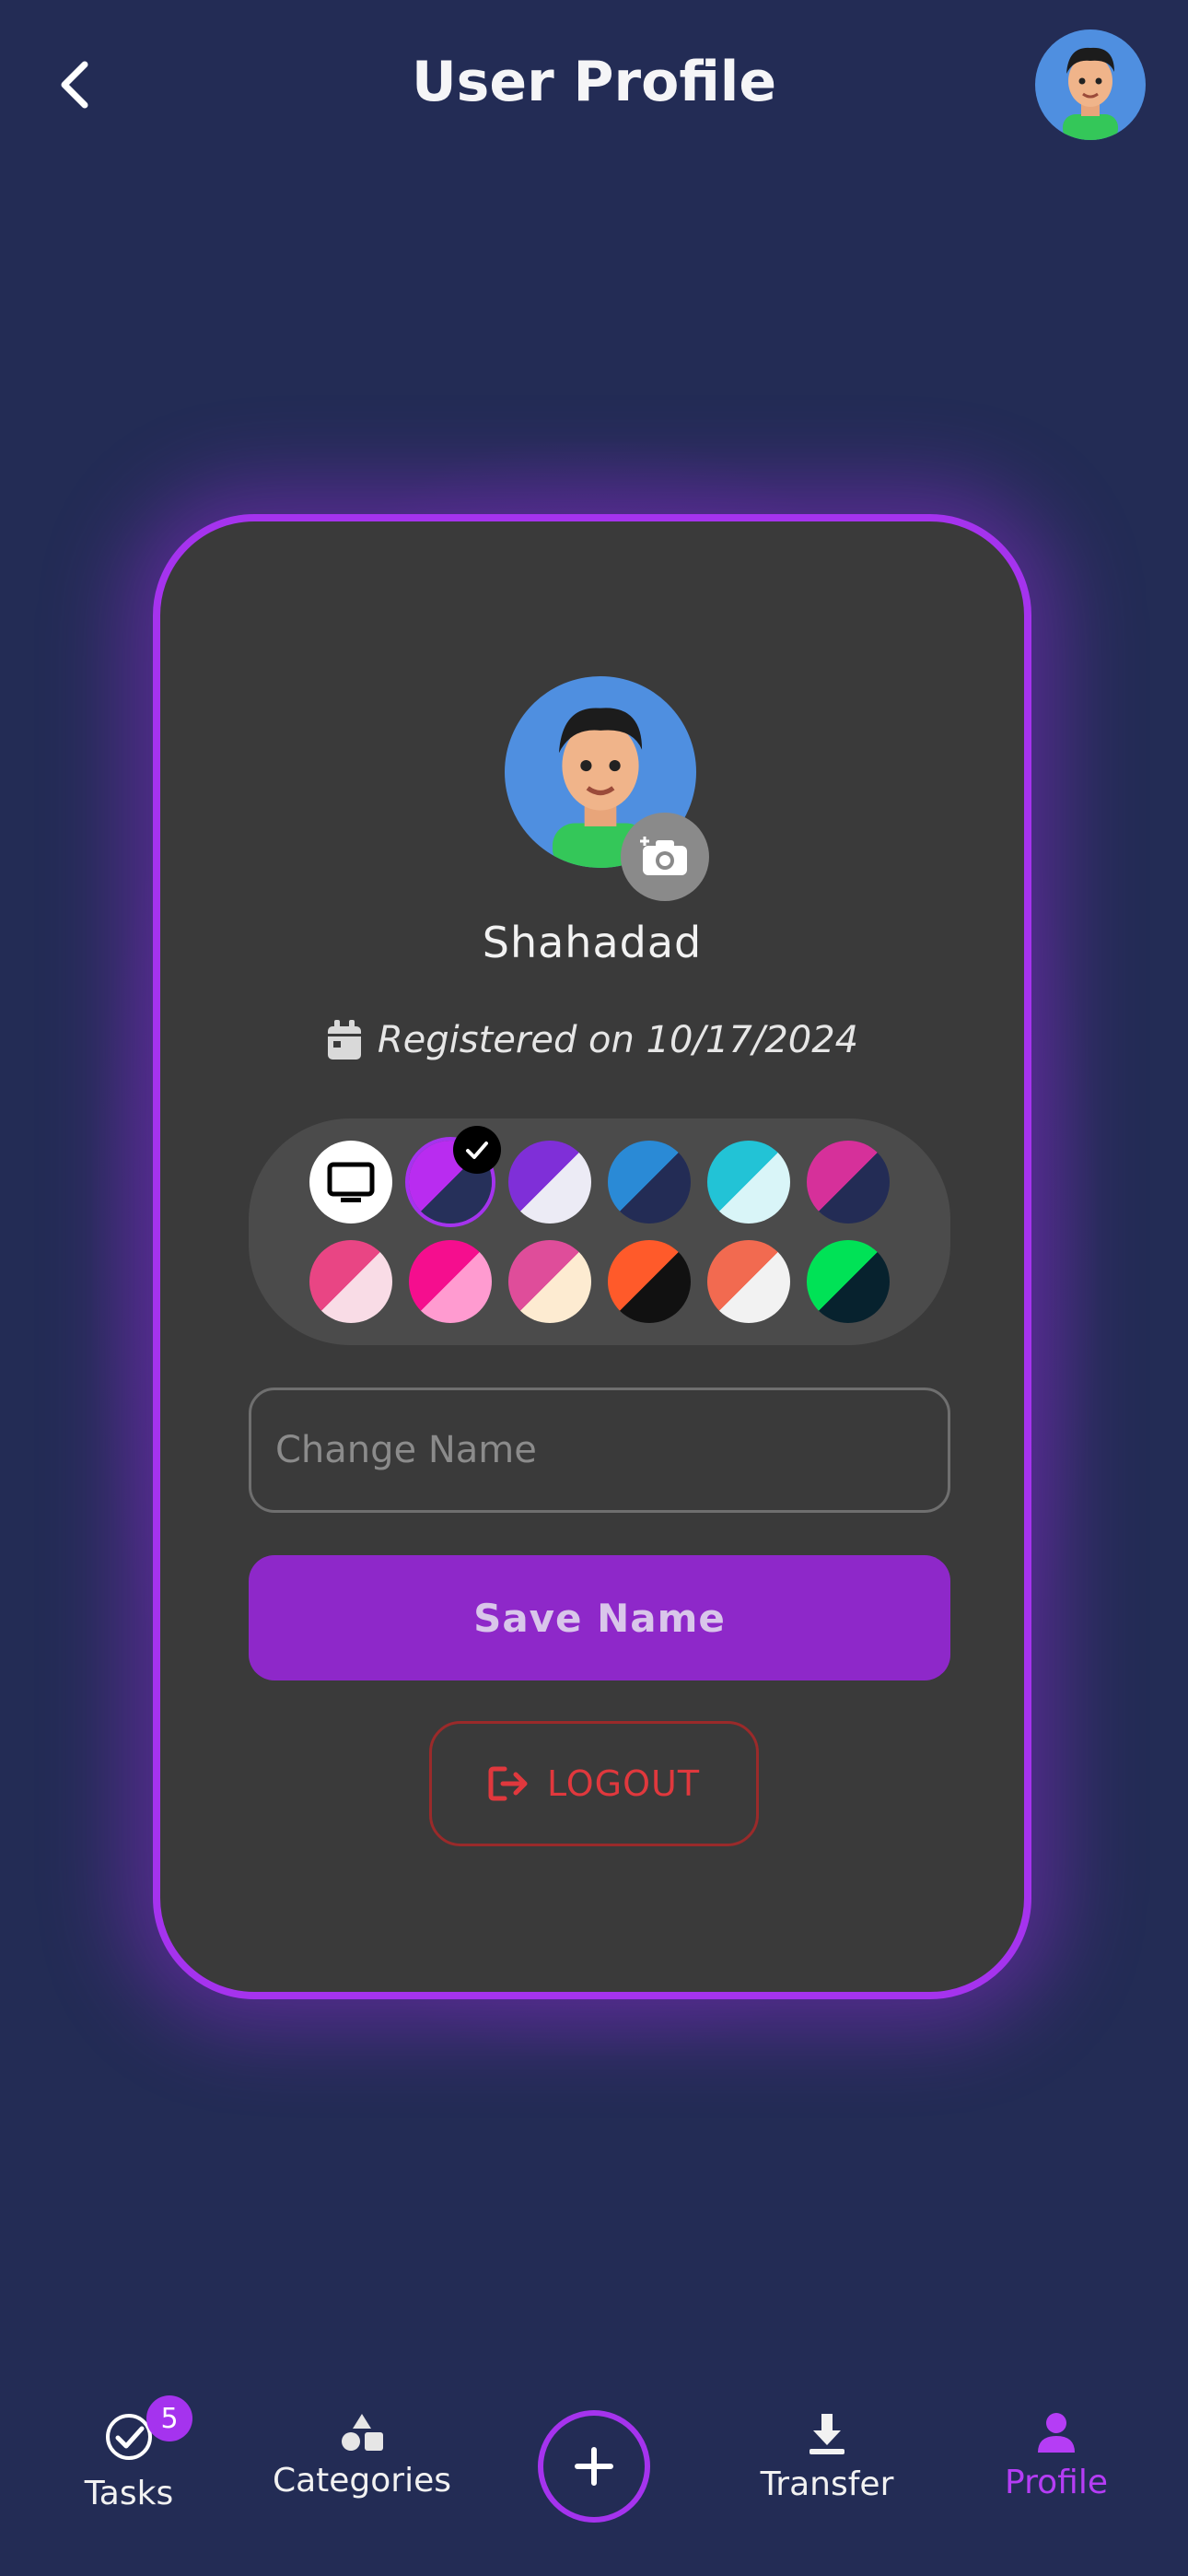 The width and height of the screenshot is (1188, 2576). I want to click on theme-swatch-blue-dark, so click(649, 1182).